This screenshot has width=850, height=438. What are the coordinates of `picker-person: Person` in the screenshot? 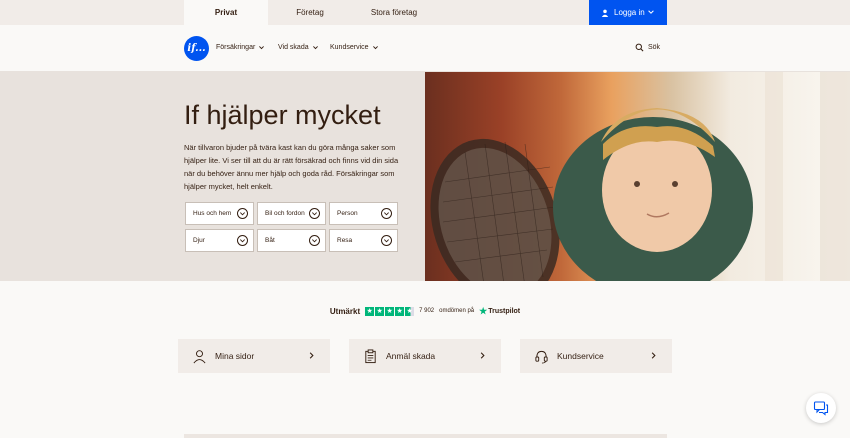 It's located at (363, 213).